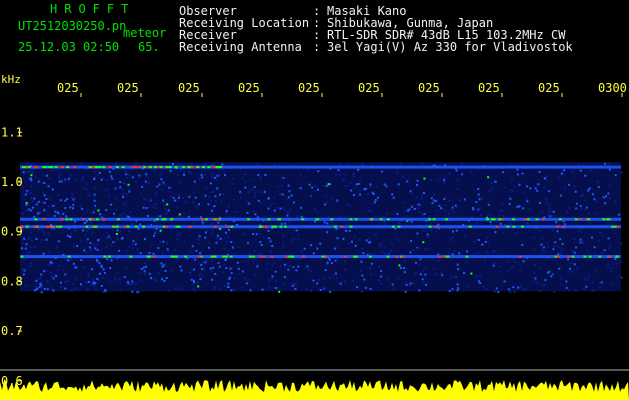  I want to click on antenna-label: Receiving Antenna, so click(240, 47).